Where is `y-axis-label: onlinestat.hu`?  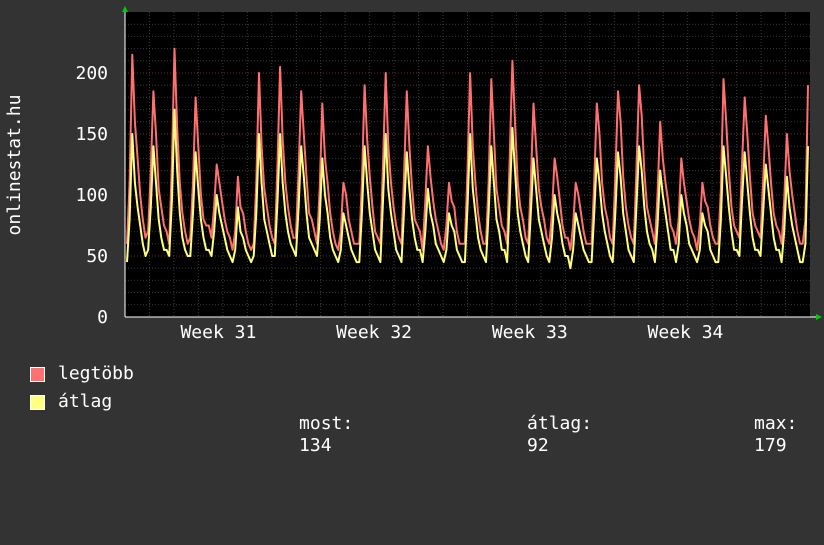 y-axis-label: onlinestat.hu is located at coordinates (14, 165).